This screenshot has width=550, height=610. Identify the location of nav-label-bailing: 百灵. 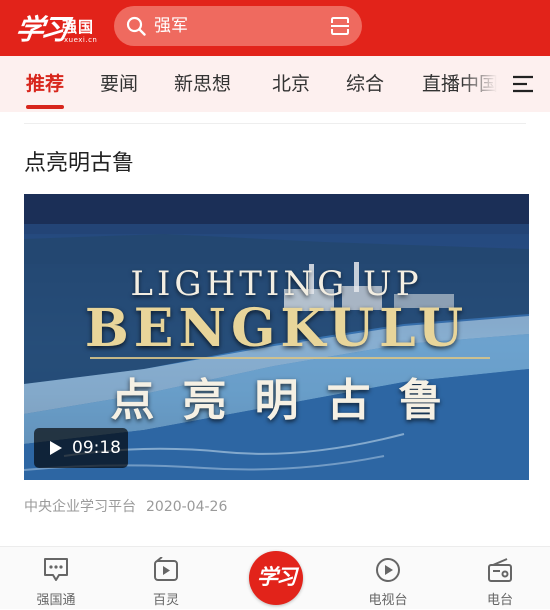
(165, 600).